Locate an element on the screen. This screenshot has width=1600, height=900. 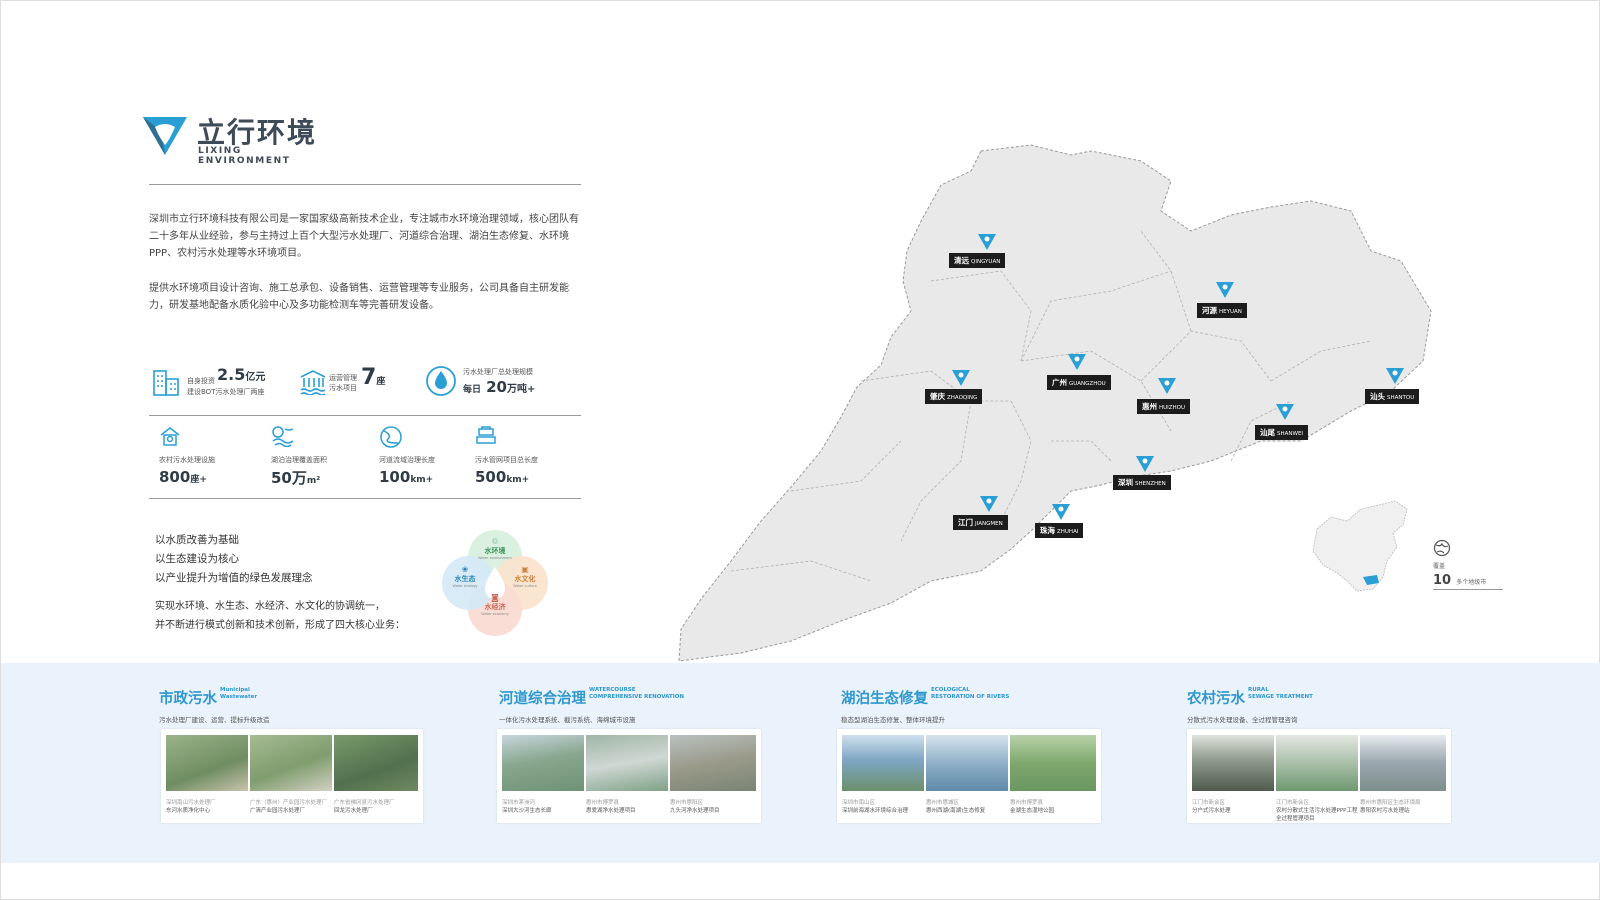
petal-economy-cn: 水经济 is located at coordinates (495, 607).